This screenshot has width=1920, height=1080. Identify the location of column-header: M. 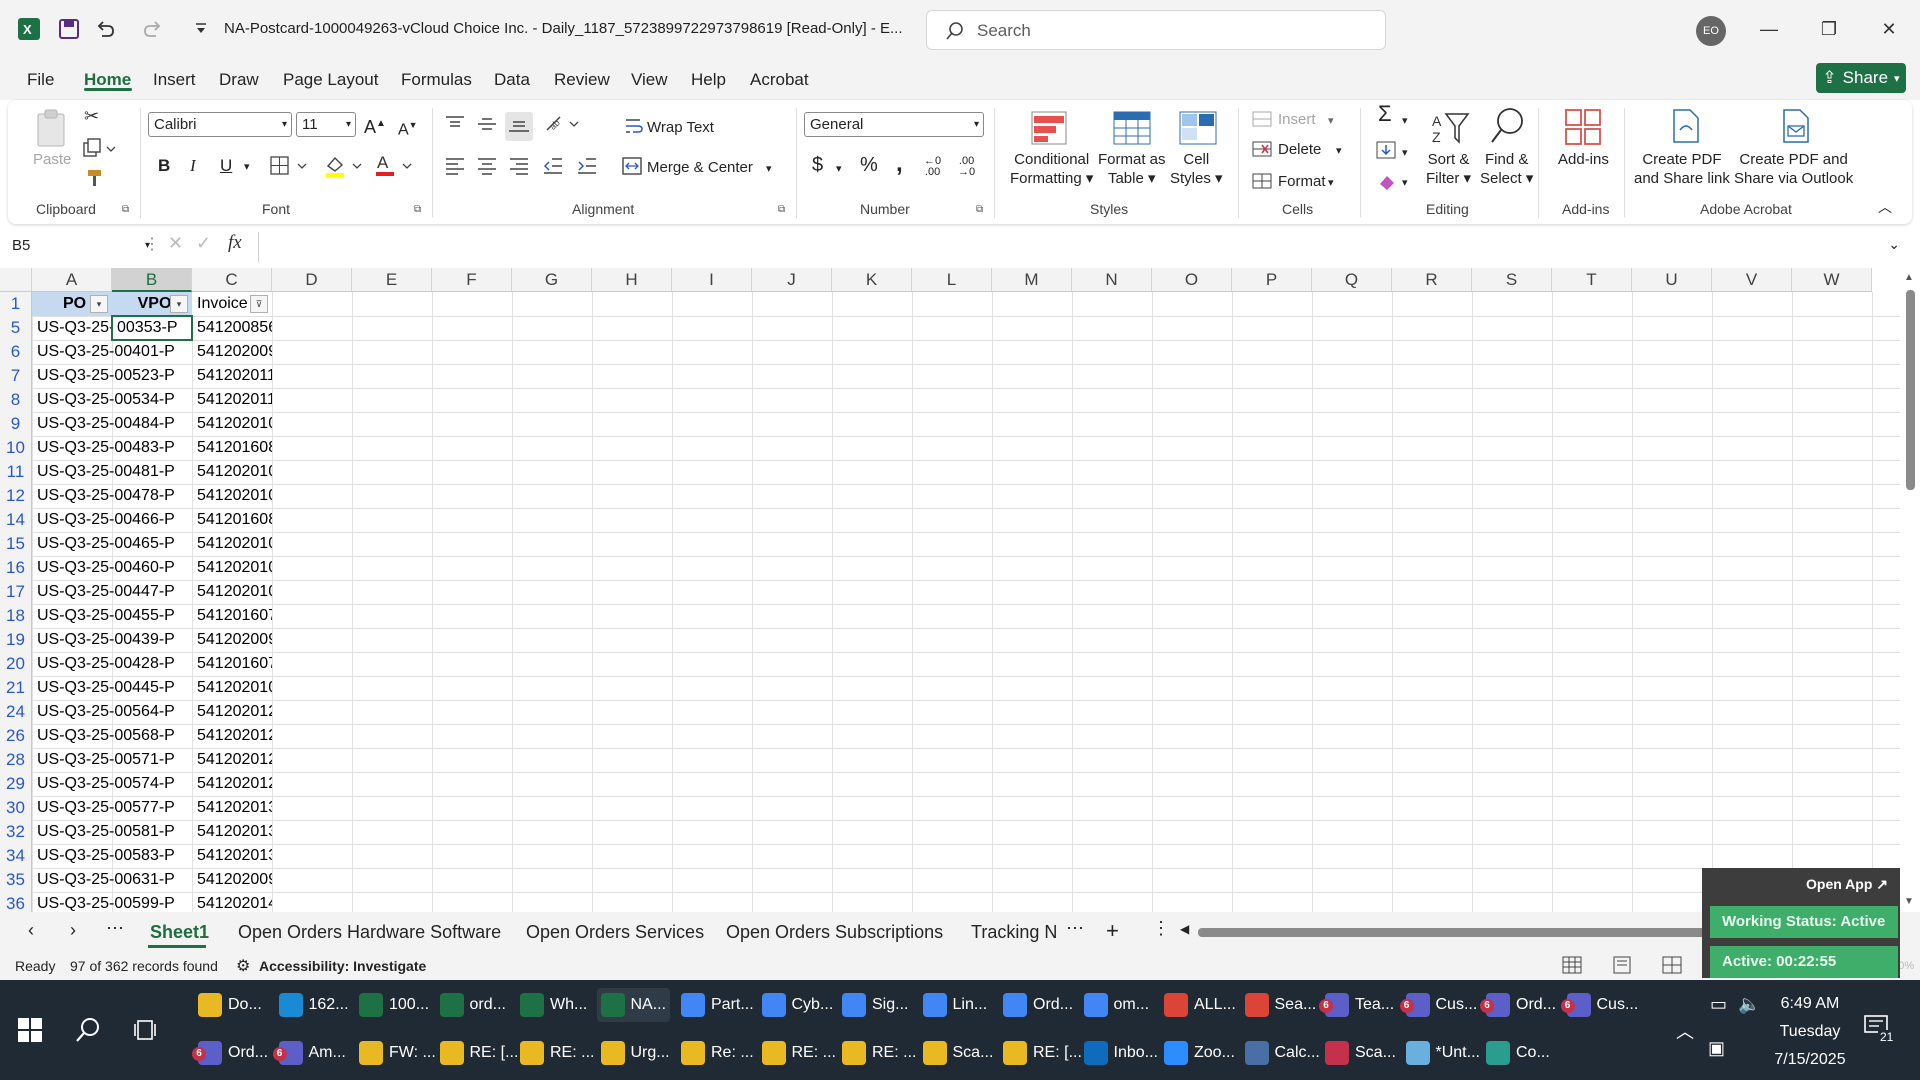
(1032, 280).